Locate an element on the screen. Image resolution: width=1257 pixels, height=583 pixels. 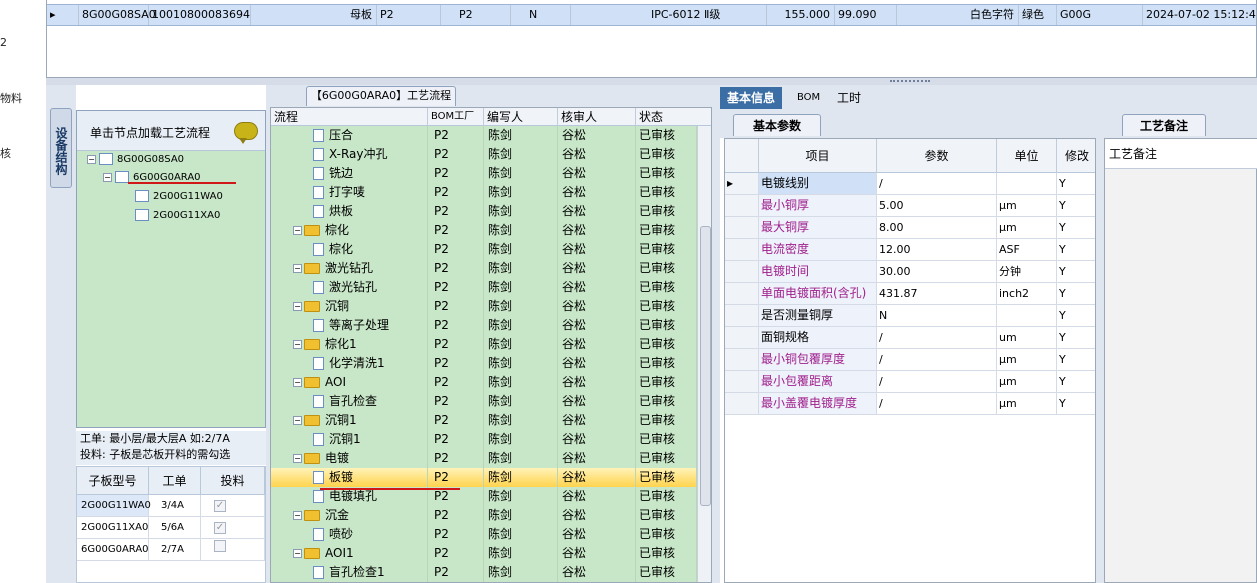
process-row: − 棕化 P2 陈剑 谷松 已审核 is located at coordinates (484, 230).